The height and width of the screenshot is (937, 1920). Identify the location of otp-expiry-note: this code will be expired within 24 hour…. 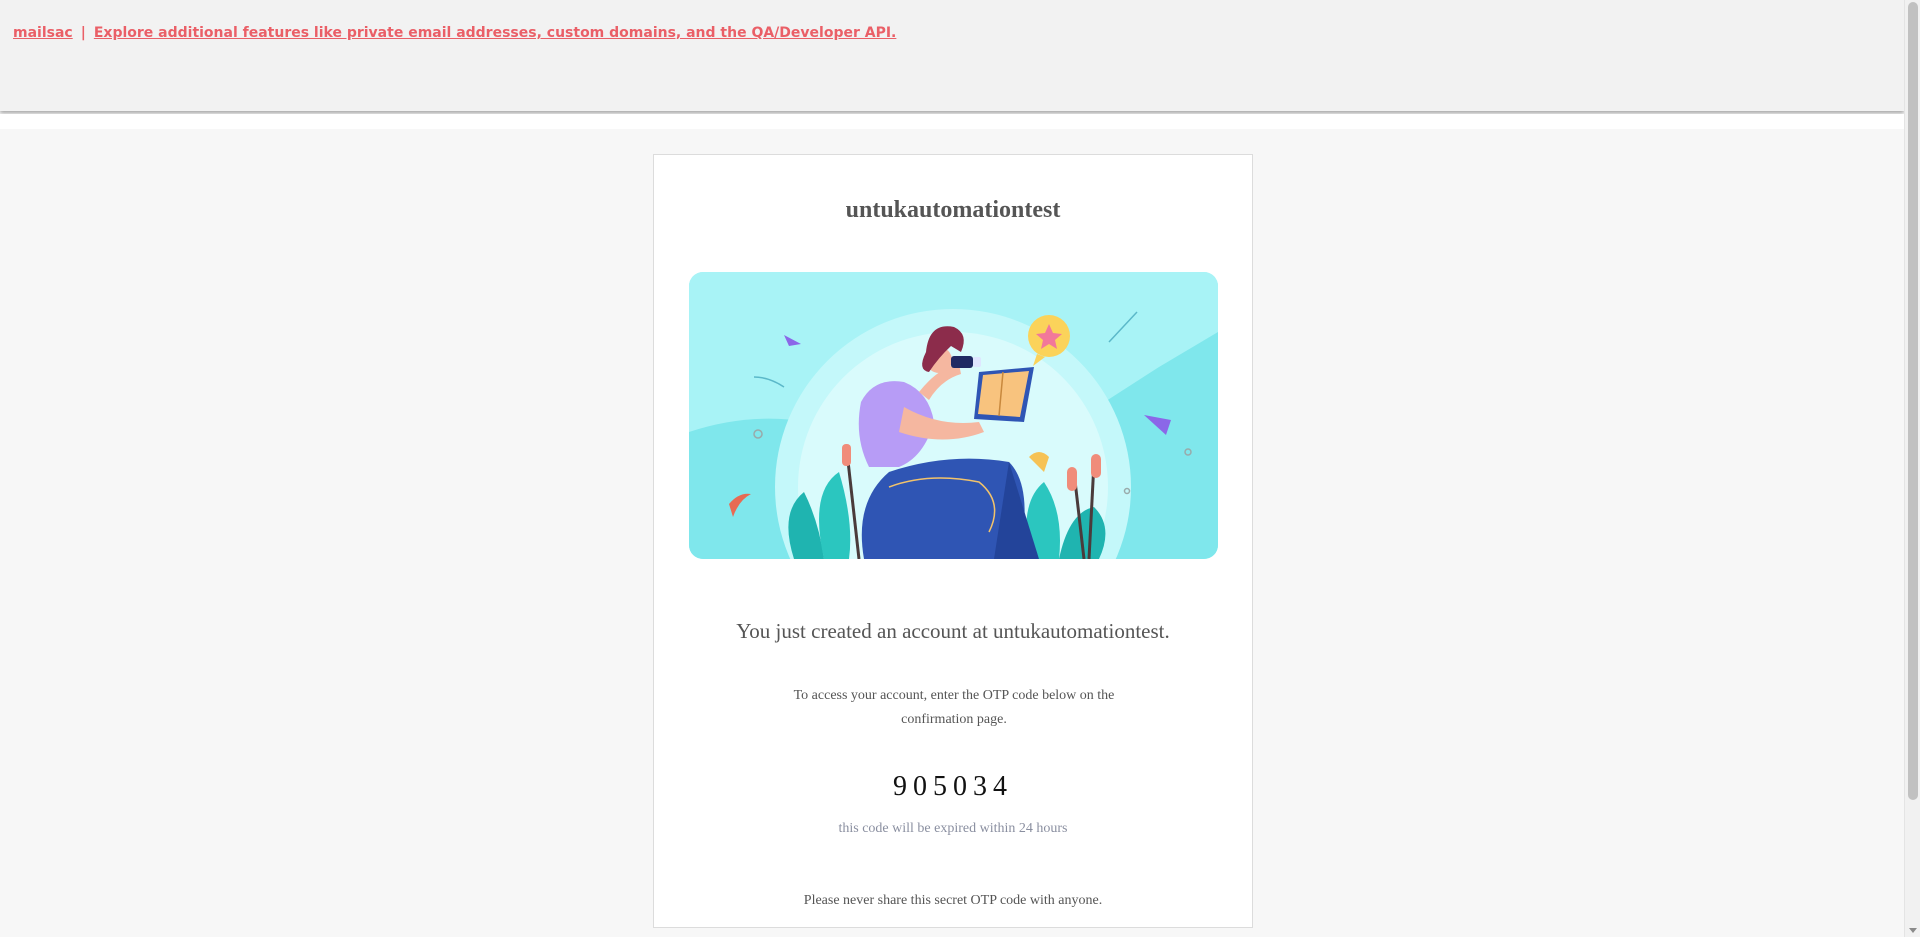
(953, 828).